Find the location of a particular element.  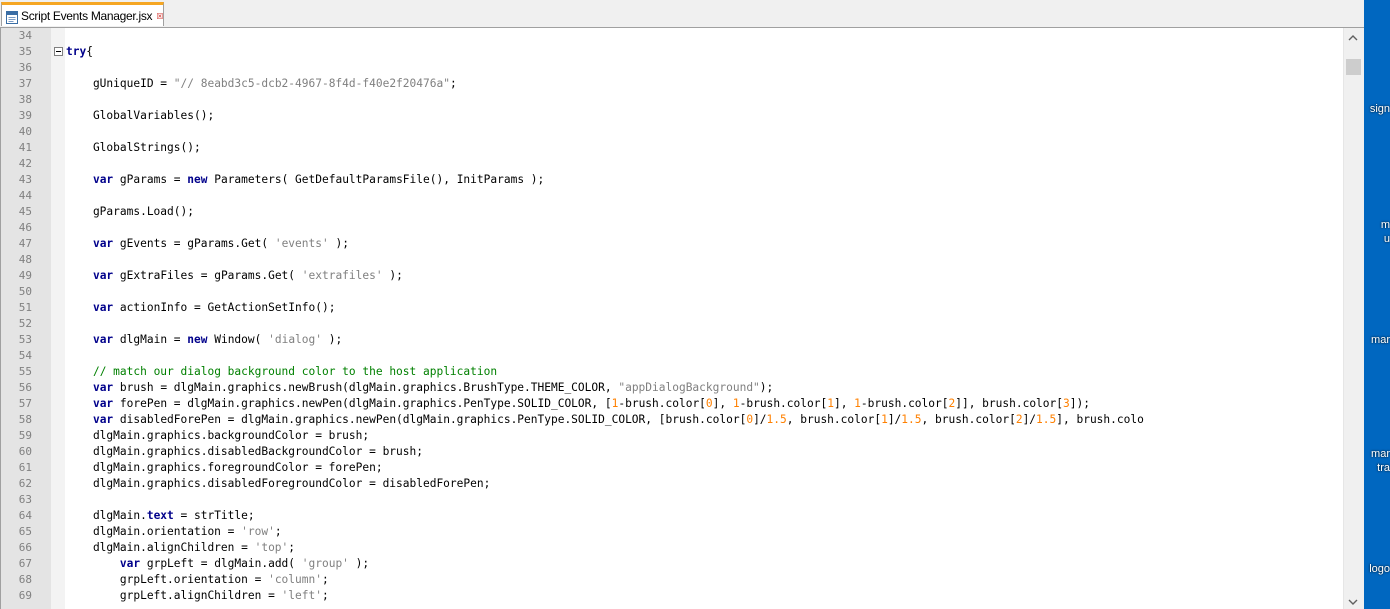

code-token: grpLeft.orientation = is located at coordinates (167, 579).